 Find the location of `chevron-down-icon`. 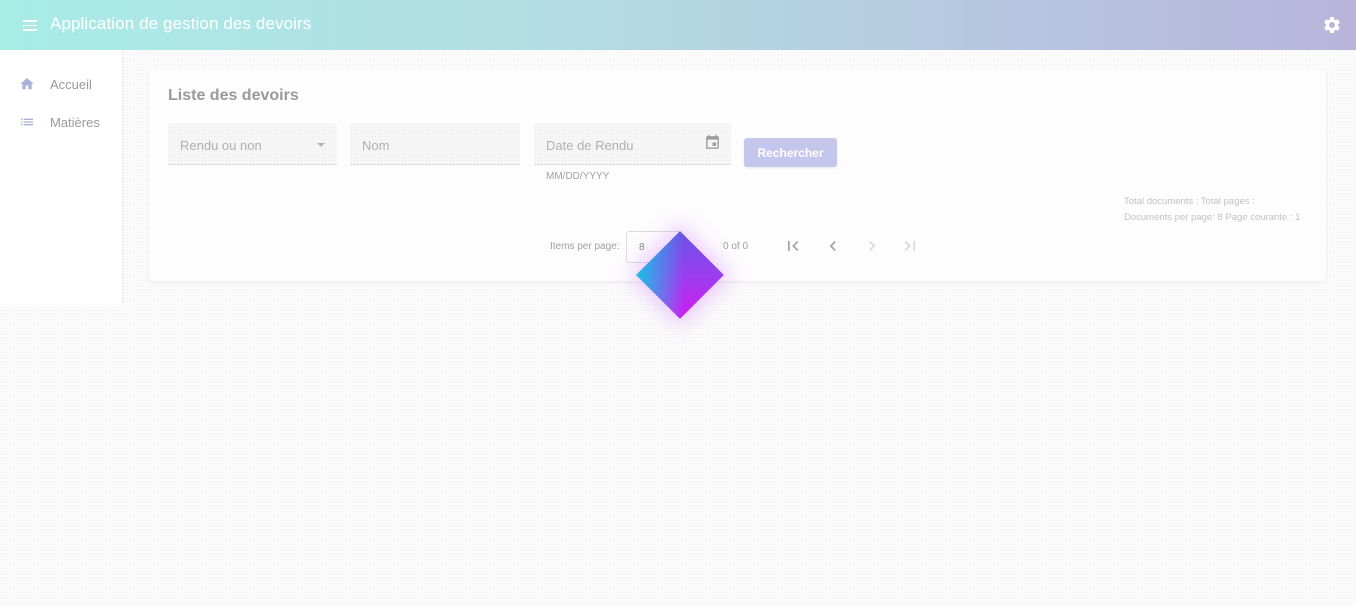

chevron-down-icon is located at coordinates (321, 145).